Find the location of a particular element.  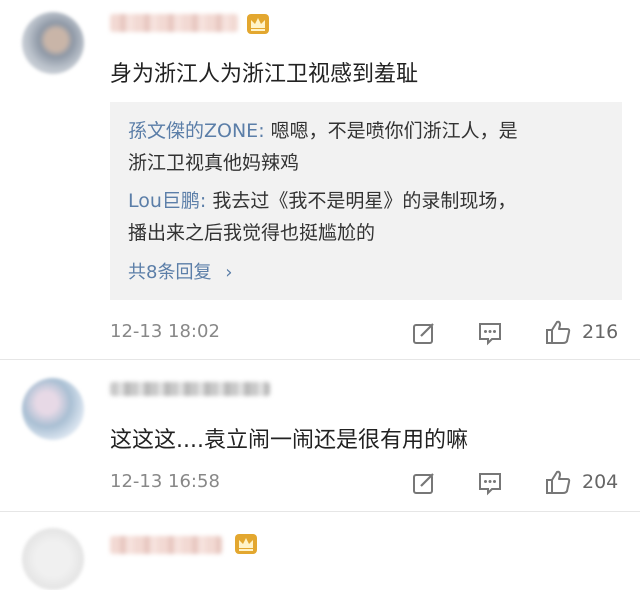

like-count: 216 is located at coordinates (600, 332).